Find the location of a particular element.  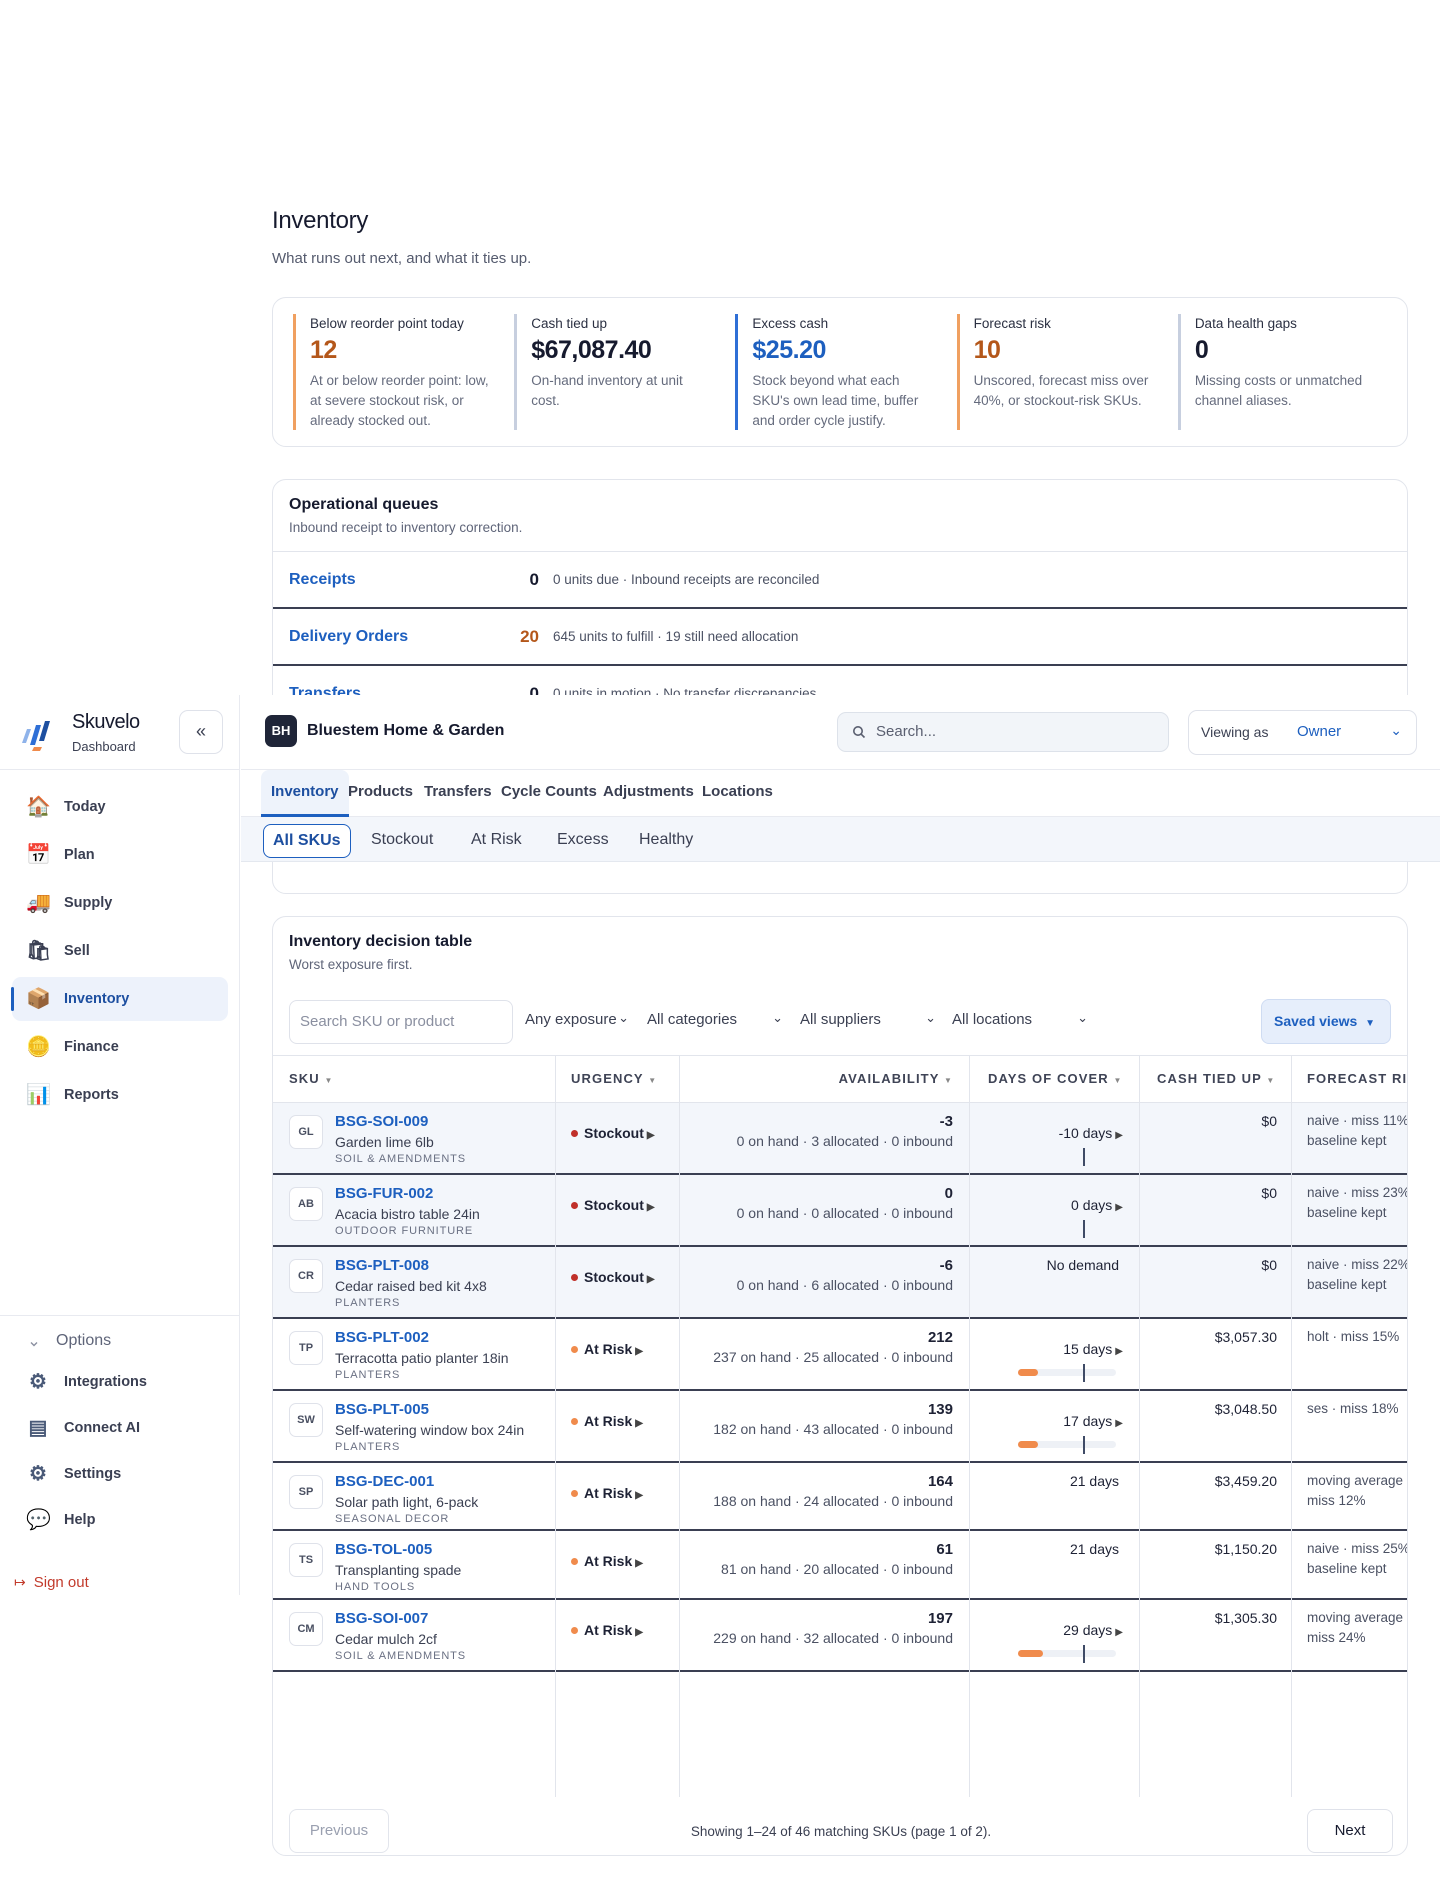

tab-transfers: Transfers is located at coordinates (458, 793).